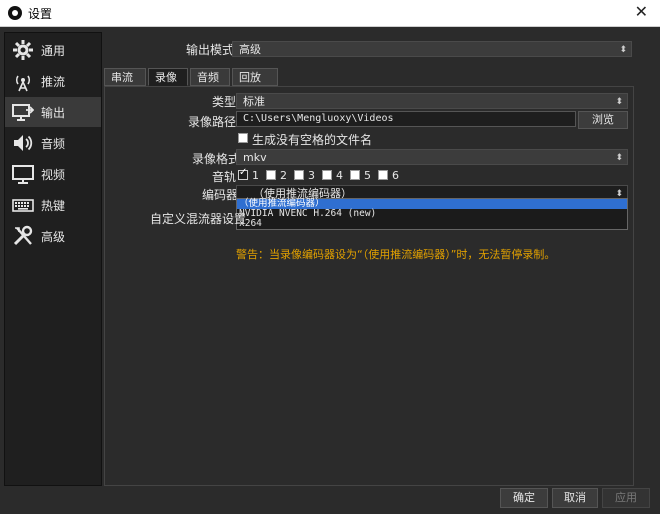  What do you see at coordinates (40, 14) in the screenshot?
I see `window-title: 设置` at bounding box center [40, 14].